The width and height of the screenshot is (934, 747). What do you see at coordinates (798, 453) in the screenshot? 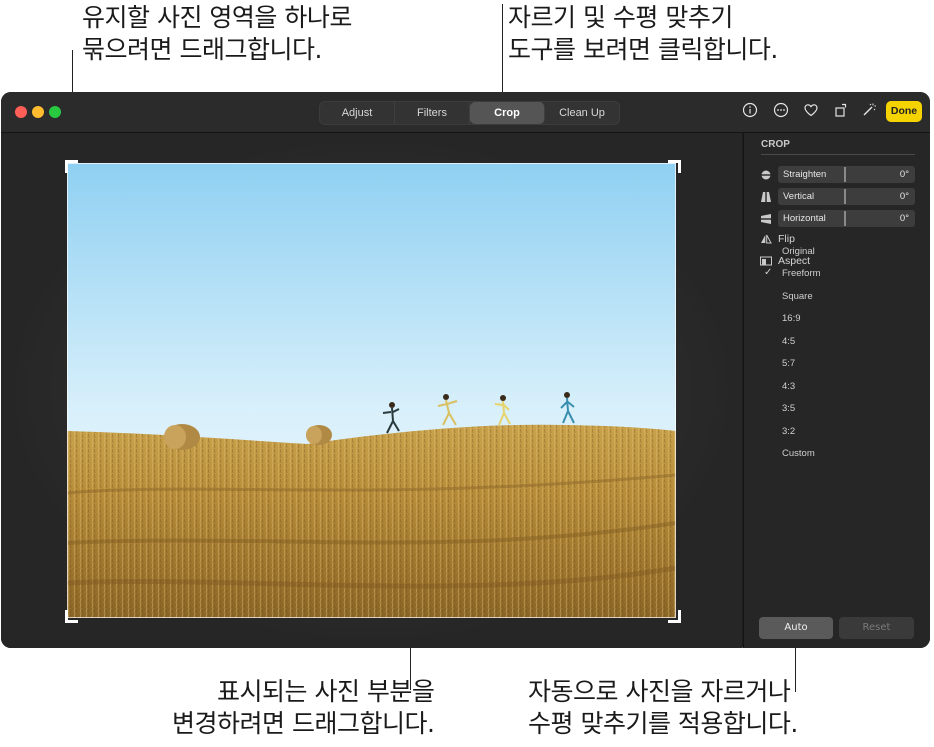
I see `aspect-option-custom: Custom` at bounding box center [798, 453].